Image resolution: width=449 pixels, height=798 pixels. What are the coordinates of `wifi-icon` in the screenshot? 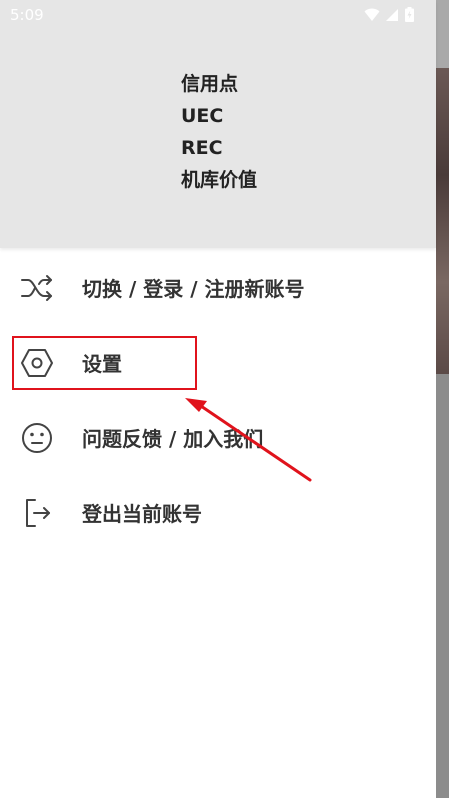 It's located at (372, 15).